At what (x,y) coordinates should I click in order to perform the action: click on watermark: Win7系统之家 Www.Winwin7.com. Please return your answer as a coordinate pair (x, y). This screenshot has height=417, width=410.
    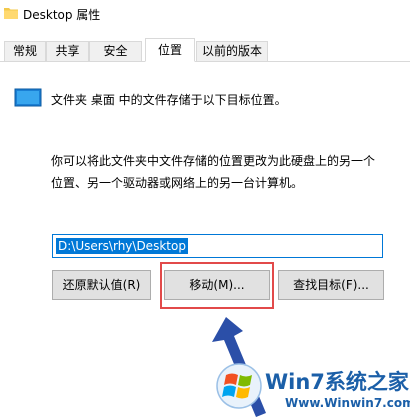
    Looking at the image, I should click on (312, 388).